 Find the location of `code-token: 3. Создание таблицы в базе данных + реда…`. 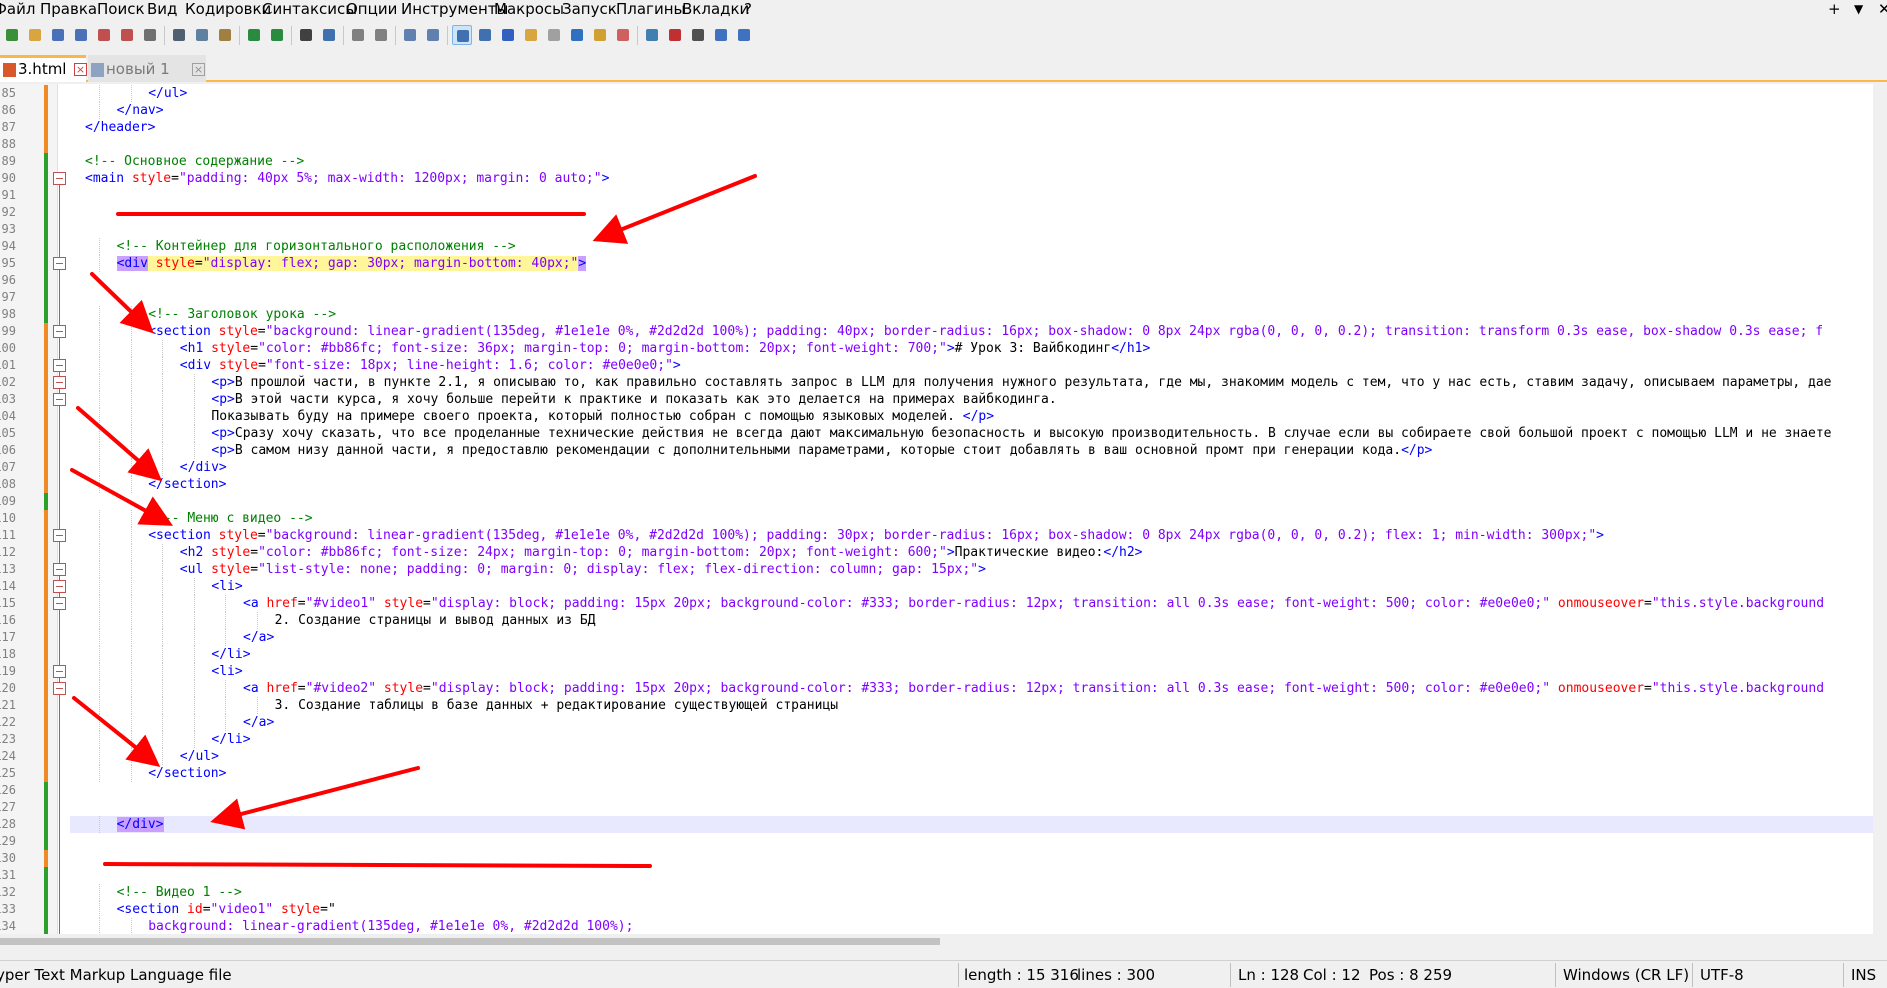

code-token: 3. Создание таблицы в базе данных + реда… is located at coordinates (556, 705).